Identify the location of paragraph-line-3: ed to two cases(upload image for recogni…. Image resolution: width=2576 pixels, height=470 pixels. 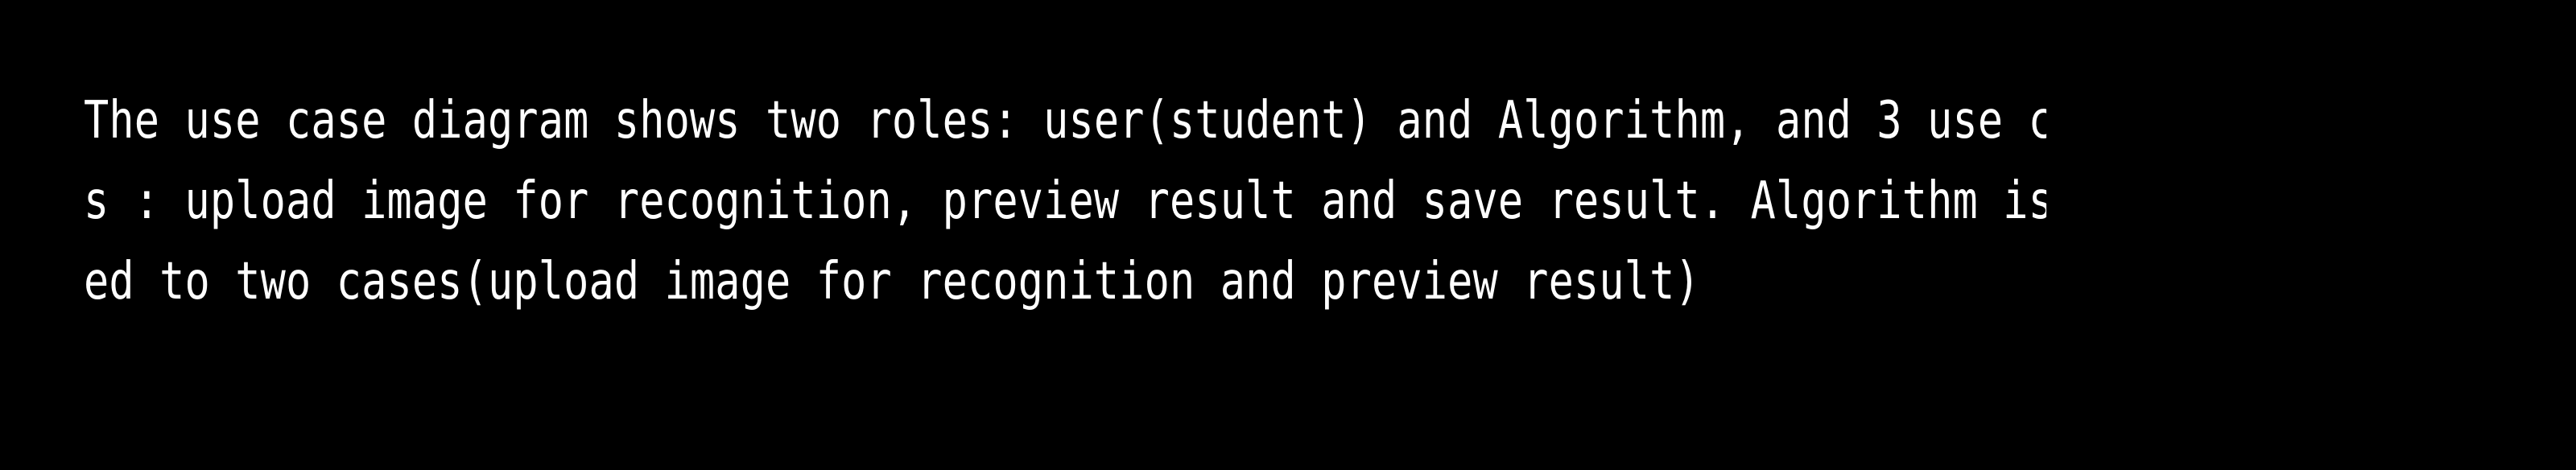
(892, 281).